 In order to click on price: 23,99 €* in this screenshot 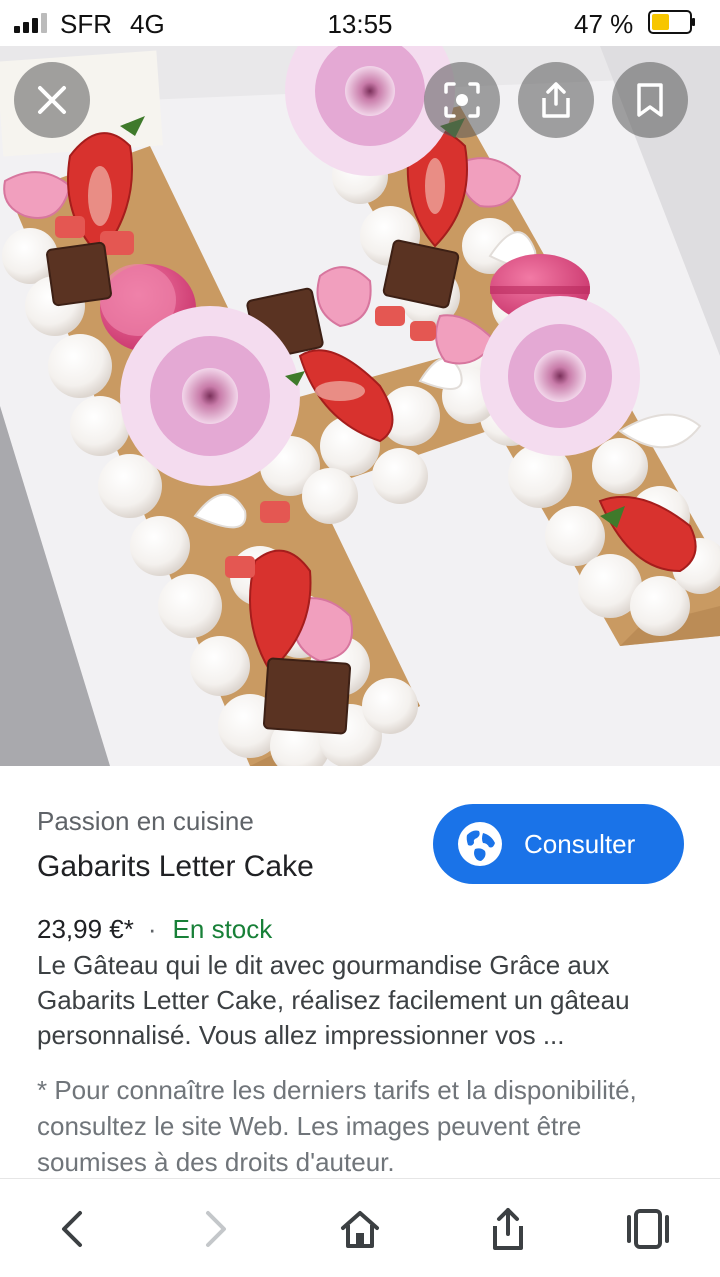, I will do `click(85, 929)`.